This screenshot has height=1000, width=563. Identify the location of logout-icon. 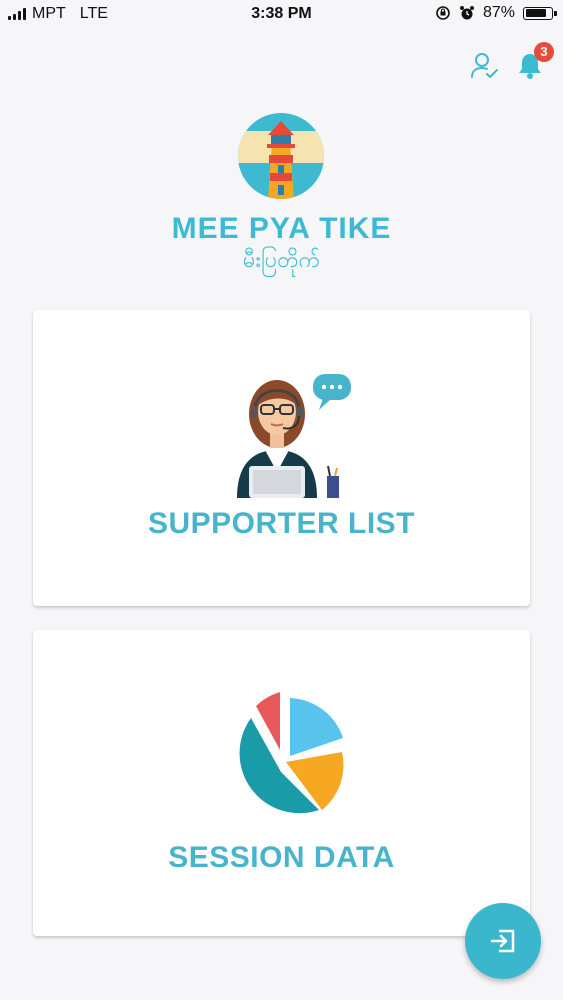
(502, 941).